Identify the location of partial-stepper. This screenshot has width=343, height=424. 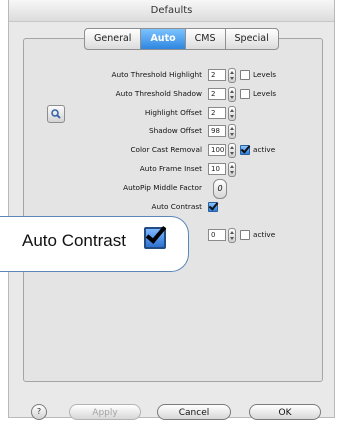
(232, 235).